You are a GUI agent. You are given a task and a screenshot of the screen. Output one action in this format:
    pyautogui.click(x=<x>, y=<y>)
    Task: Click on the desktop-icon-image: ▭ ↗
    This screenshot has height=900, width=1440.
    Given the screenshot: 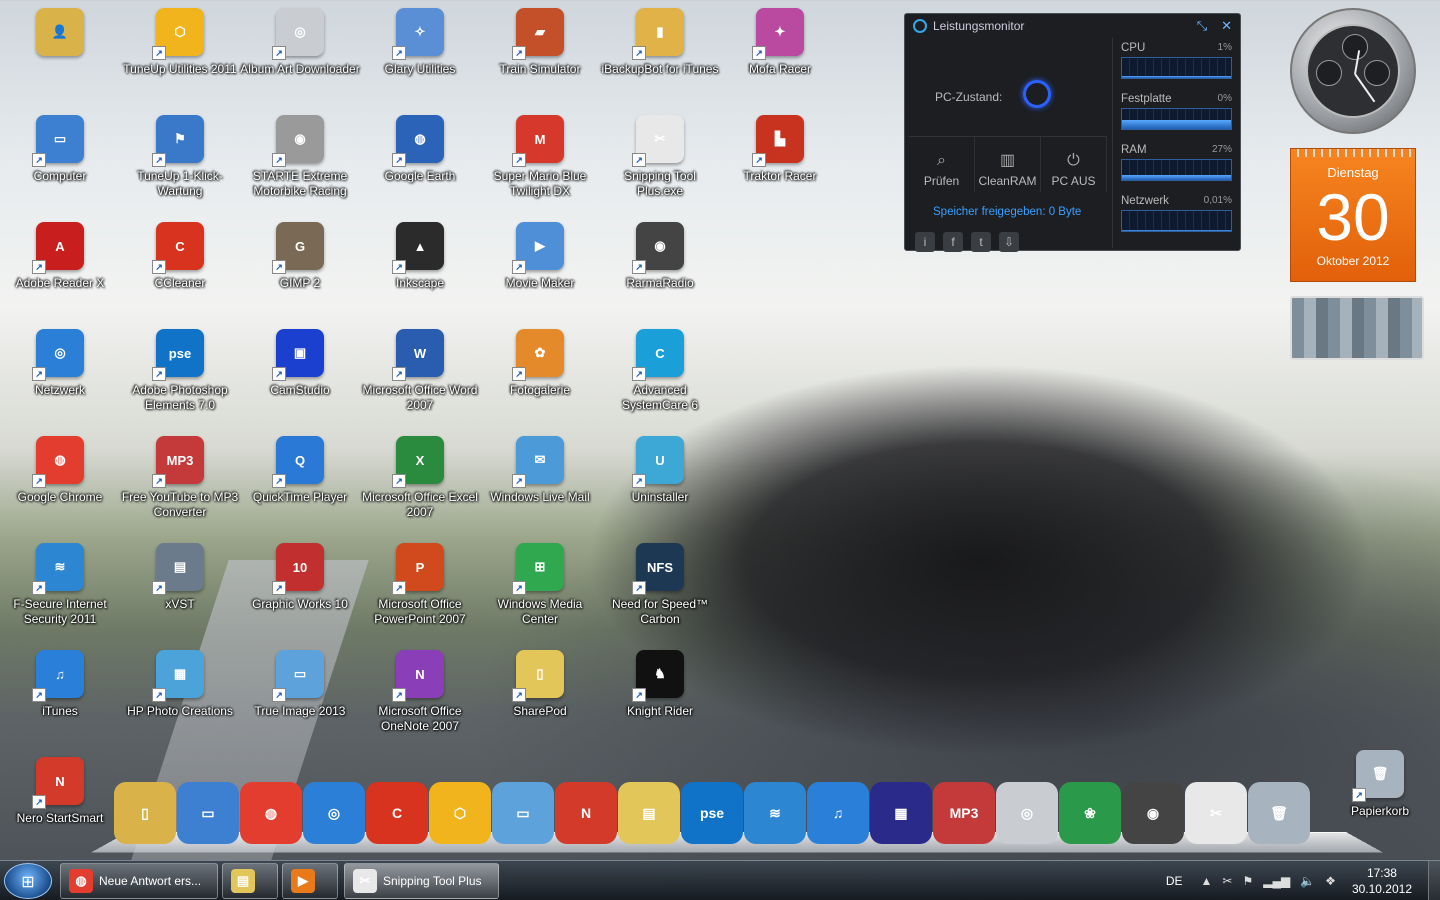 What is the action you would take?
    pyautogui.click(x=58, y=141)
    